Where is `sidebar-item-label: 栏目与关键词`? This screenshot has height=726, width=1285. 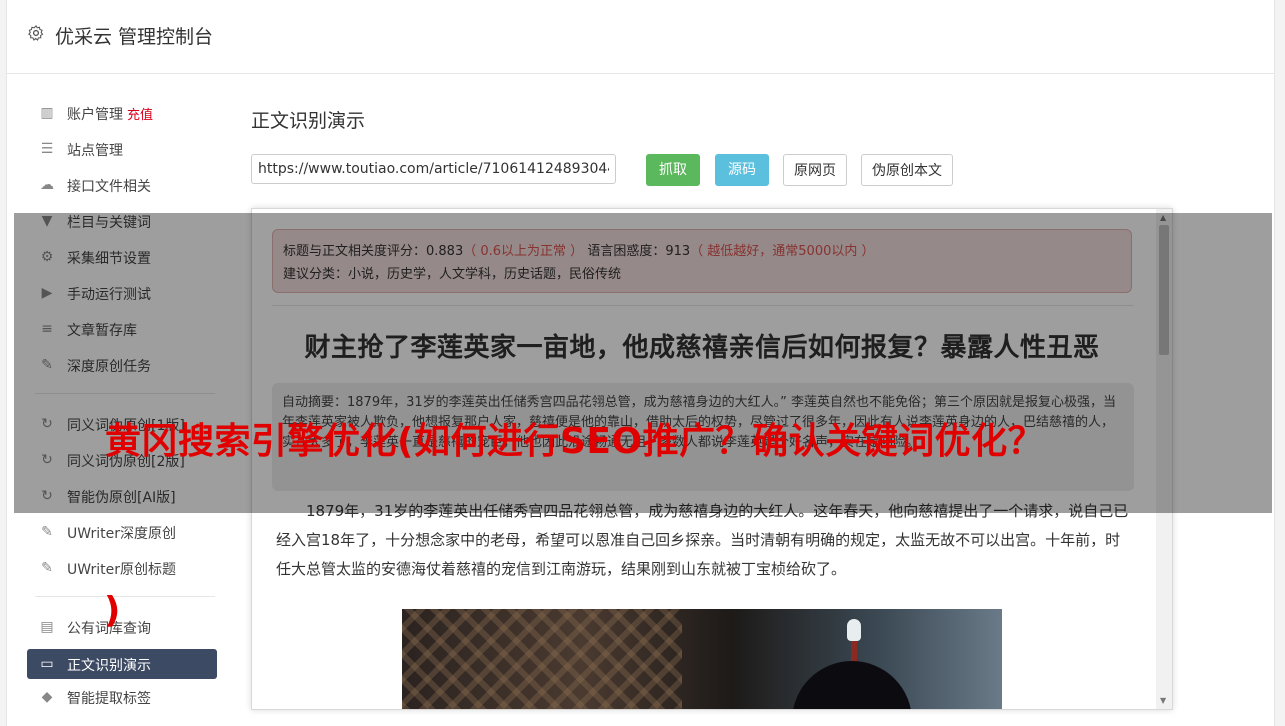 sidebar-item-label: 栏目与关键词 is located at coordinates (109, 223).